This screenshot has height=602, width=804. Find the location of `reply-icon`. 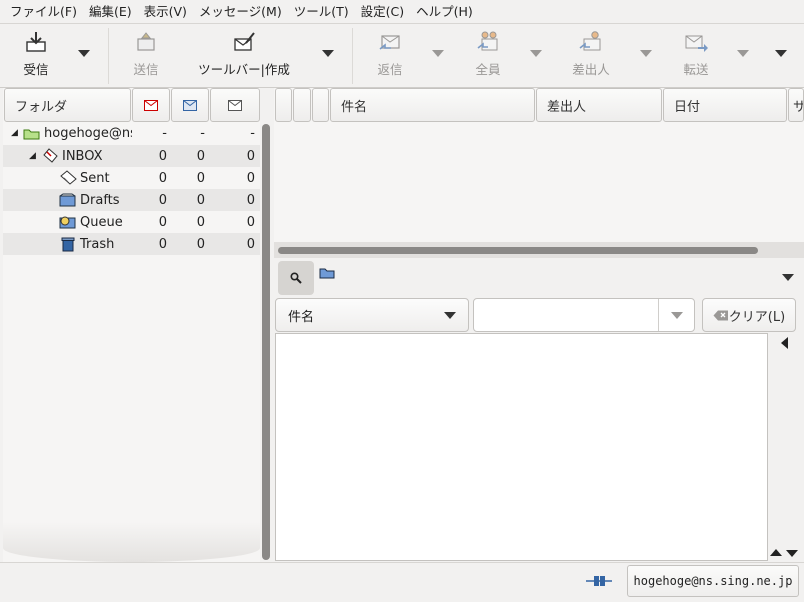

reply-icon is located at coordinates (389, 42).